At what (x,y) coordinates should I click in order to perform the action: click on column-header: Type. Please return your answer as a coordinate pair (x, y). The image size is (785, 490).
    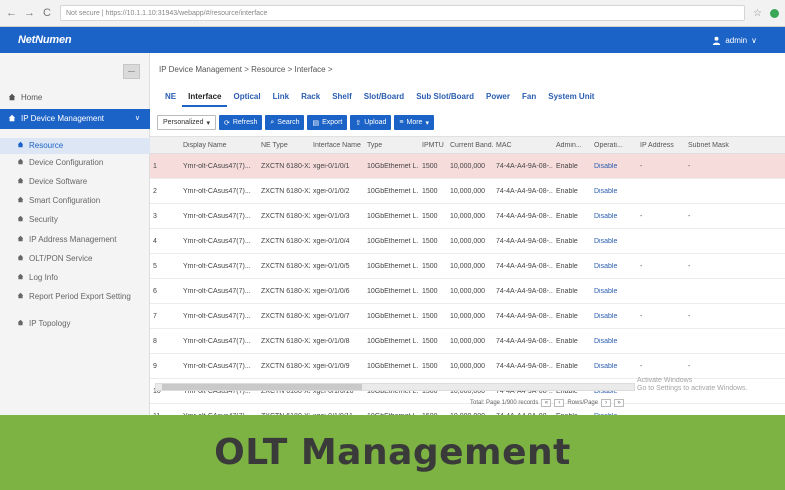
    Looking at the image, I should click on (391, 145).